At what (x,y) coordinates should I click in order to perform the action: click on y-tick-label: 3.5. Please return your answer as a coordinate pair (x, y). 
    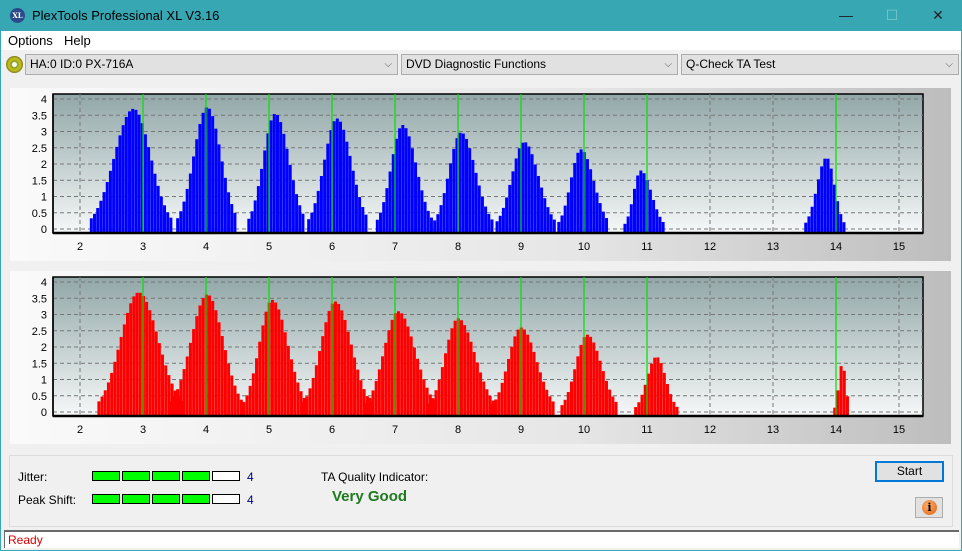
    Looking at the image, I should click on (39, 299).